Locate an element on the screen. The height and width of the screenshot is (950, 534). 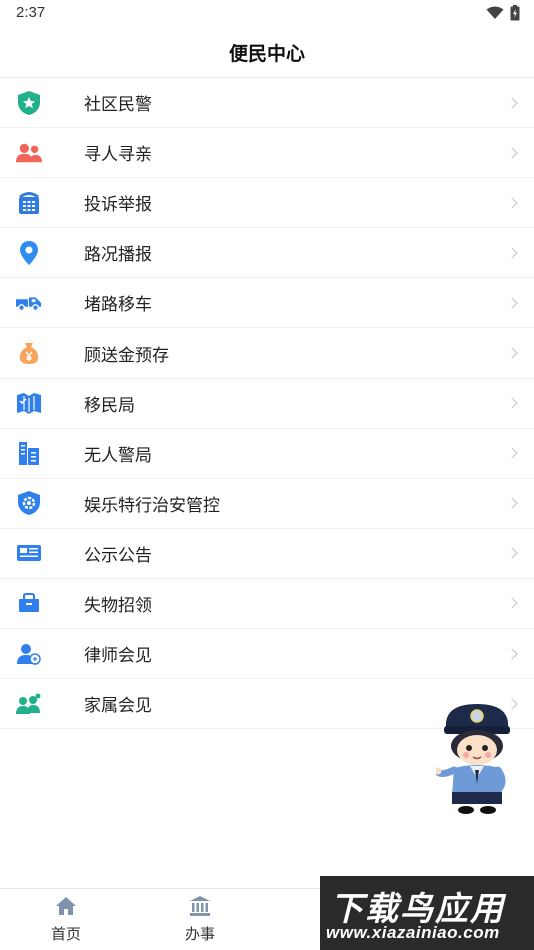
menu-label: 娱乐特行治安管控 is located at coordinates (152, 505).